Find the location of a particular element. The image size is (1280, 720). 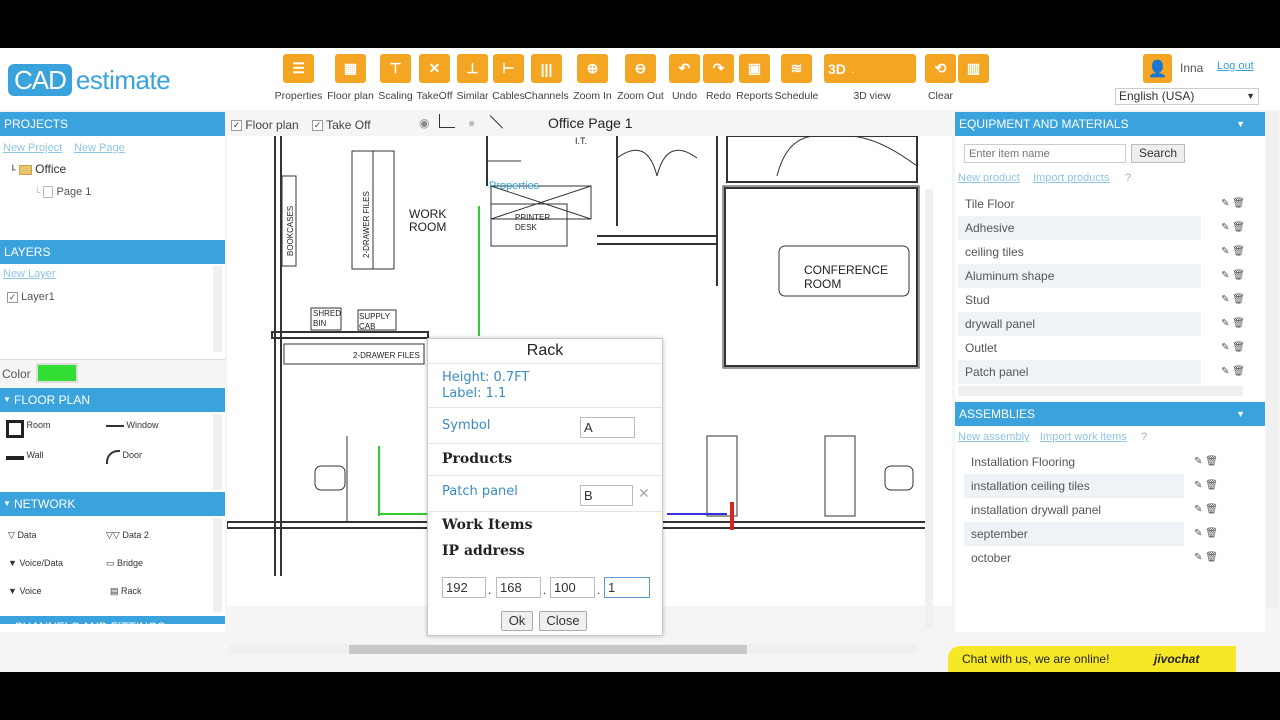

equipment-search-input is located at coordinates (1045, 153).